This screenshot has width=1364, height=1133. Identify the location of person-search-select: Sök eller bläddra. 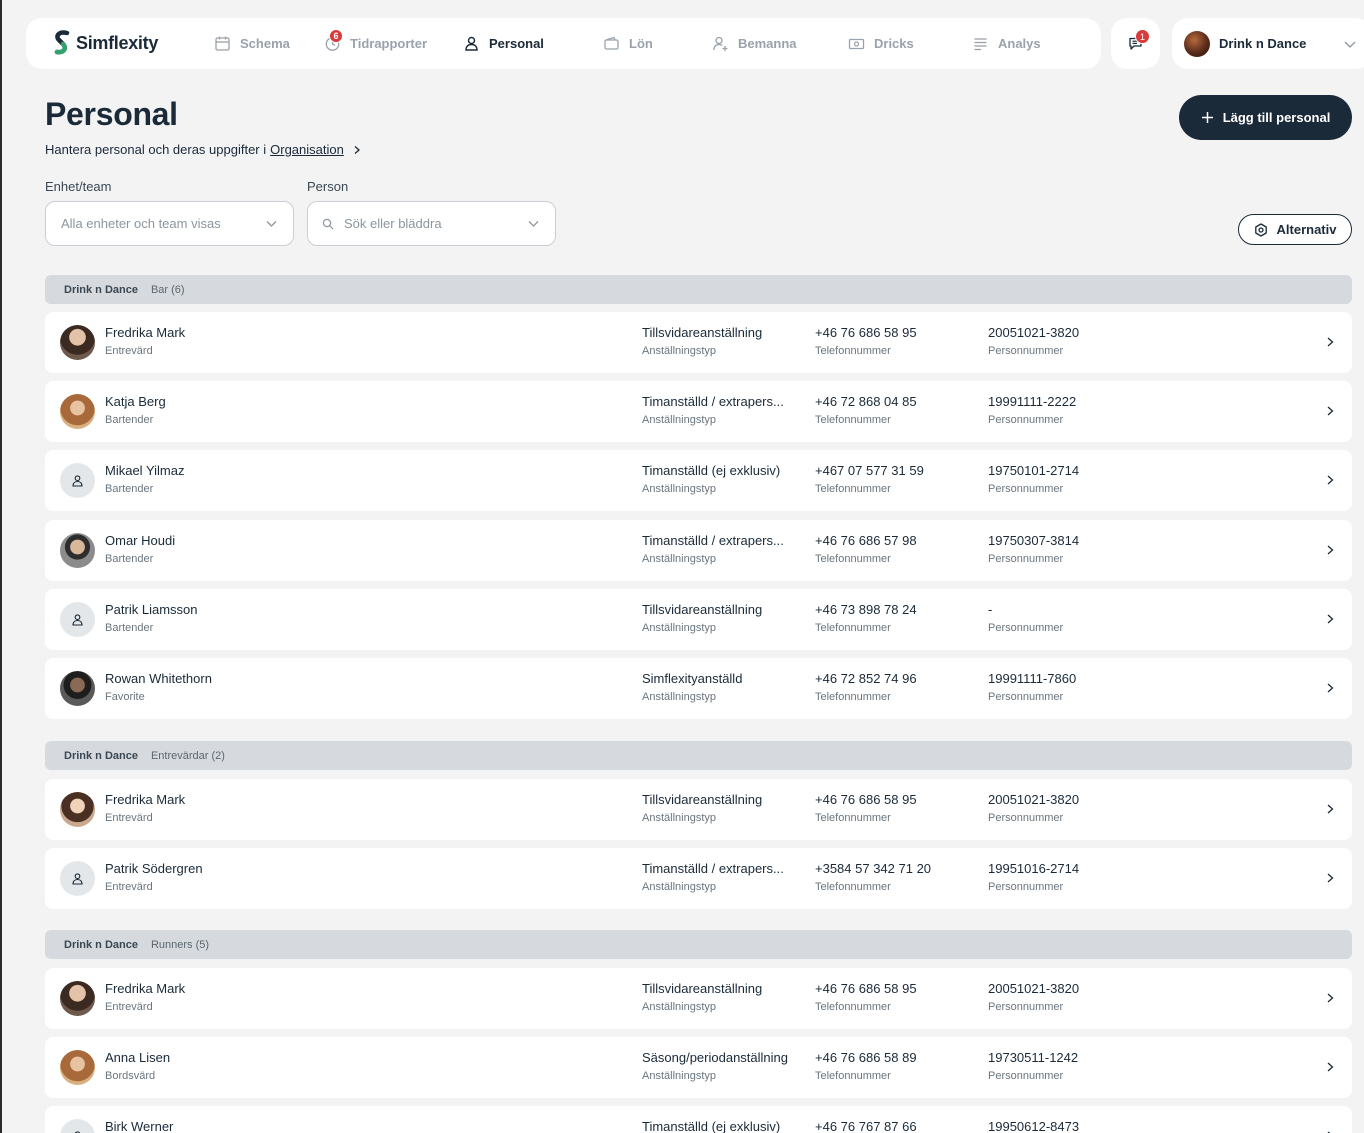
(431, 223).